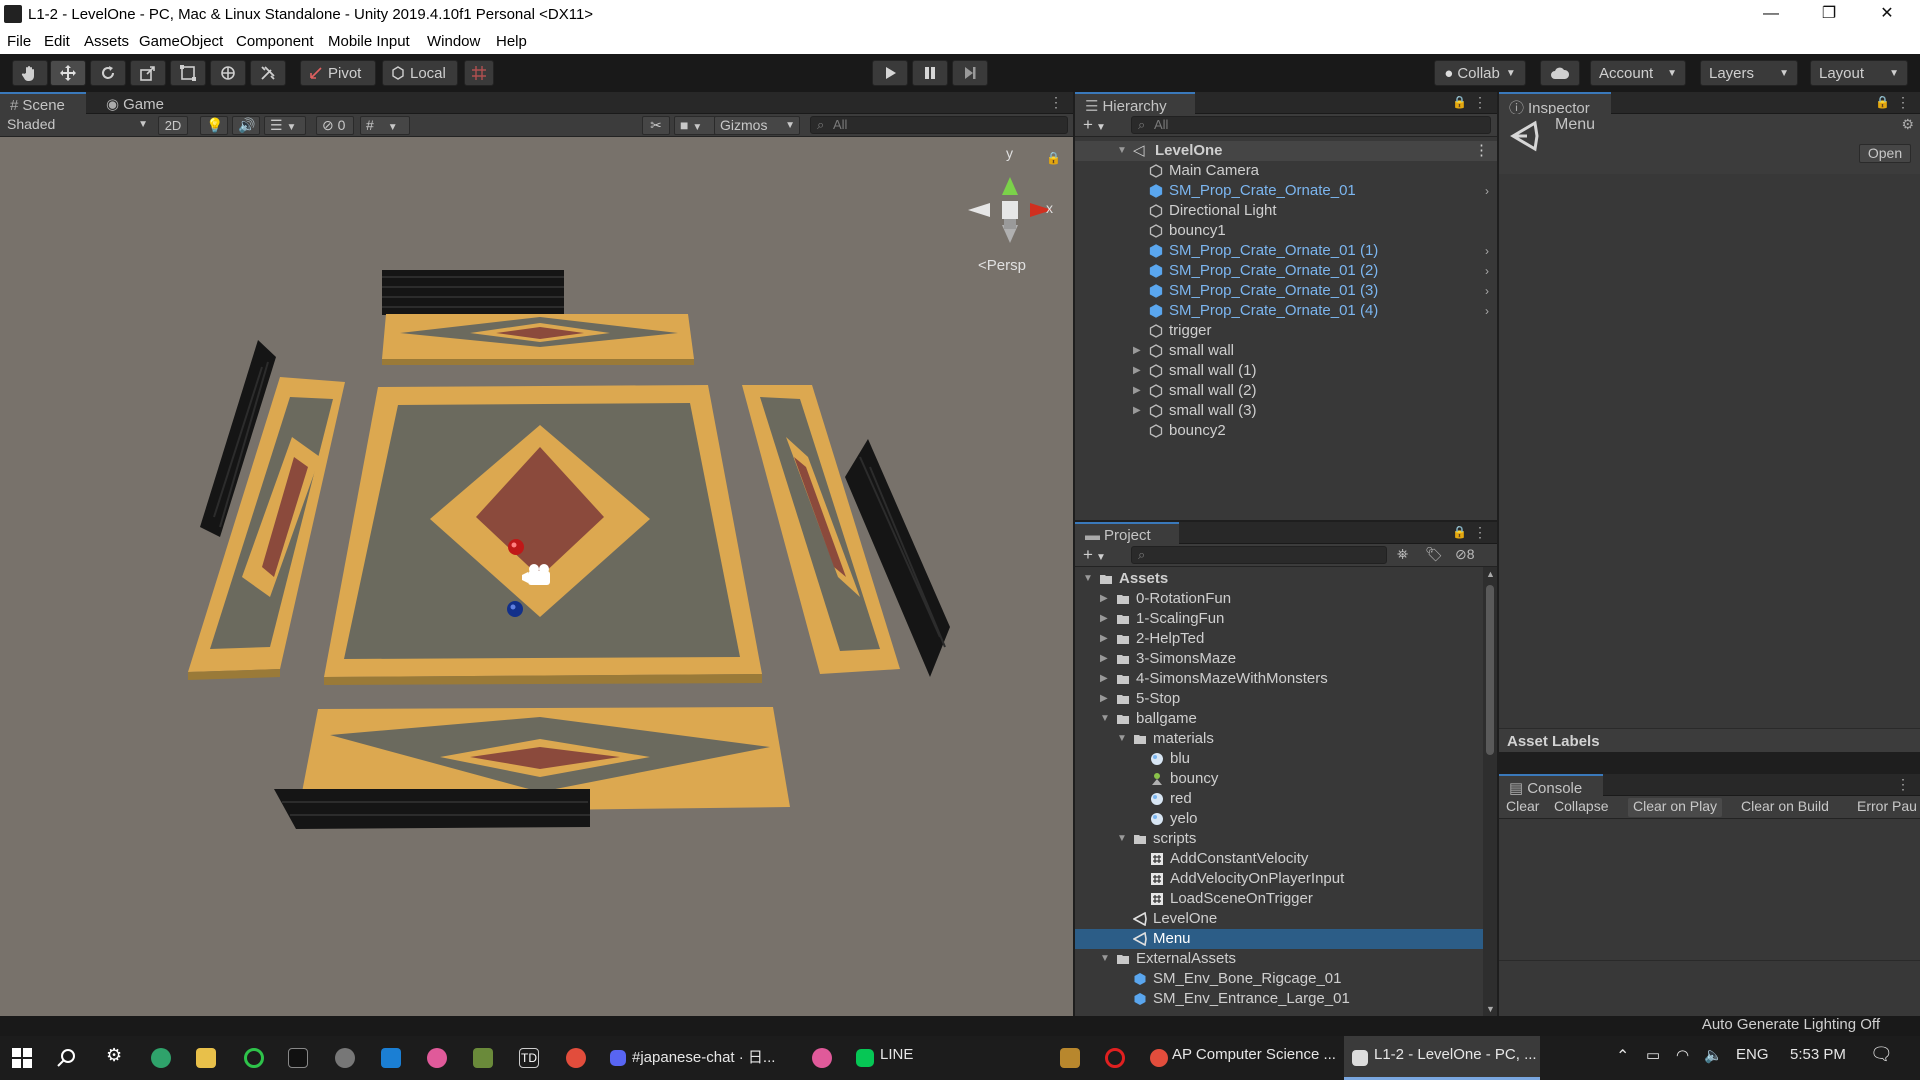 This screenshot has width=1920, height=1080. Describe the element at coordinates (298, 1058) in the screenshot. I see `terminal-icon` at that location.